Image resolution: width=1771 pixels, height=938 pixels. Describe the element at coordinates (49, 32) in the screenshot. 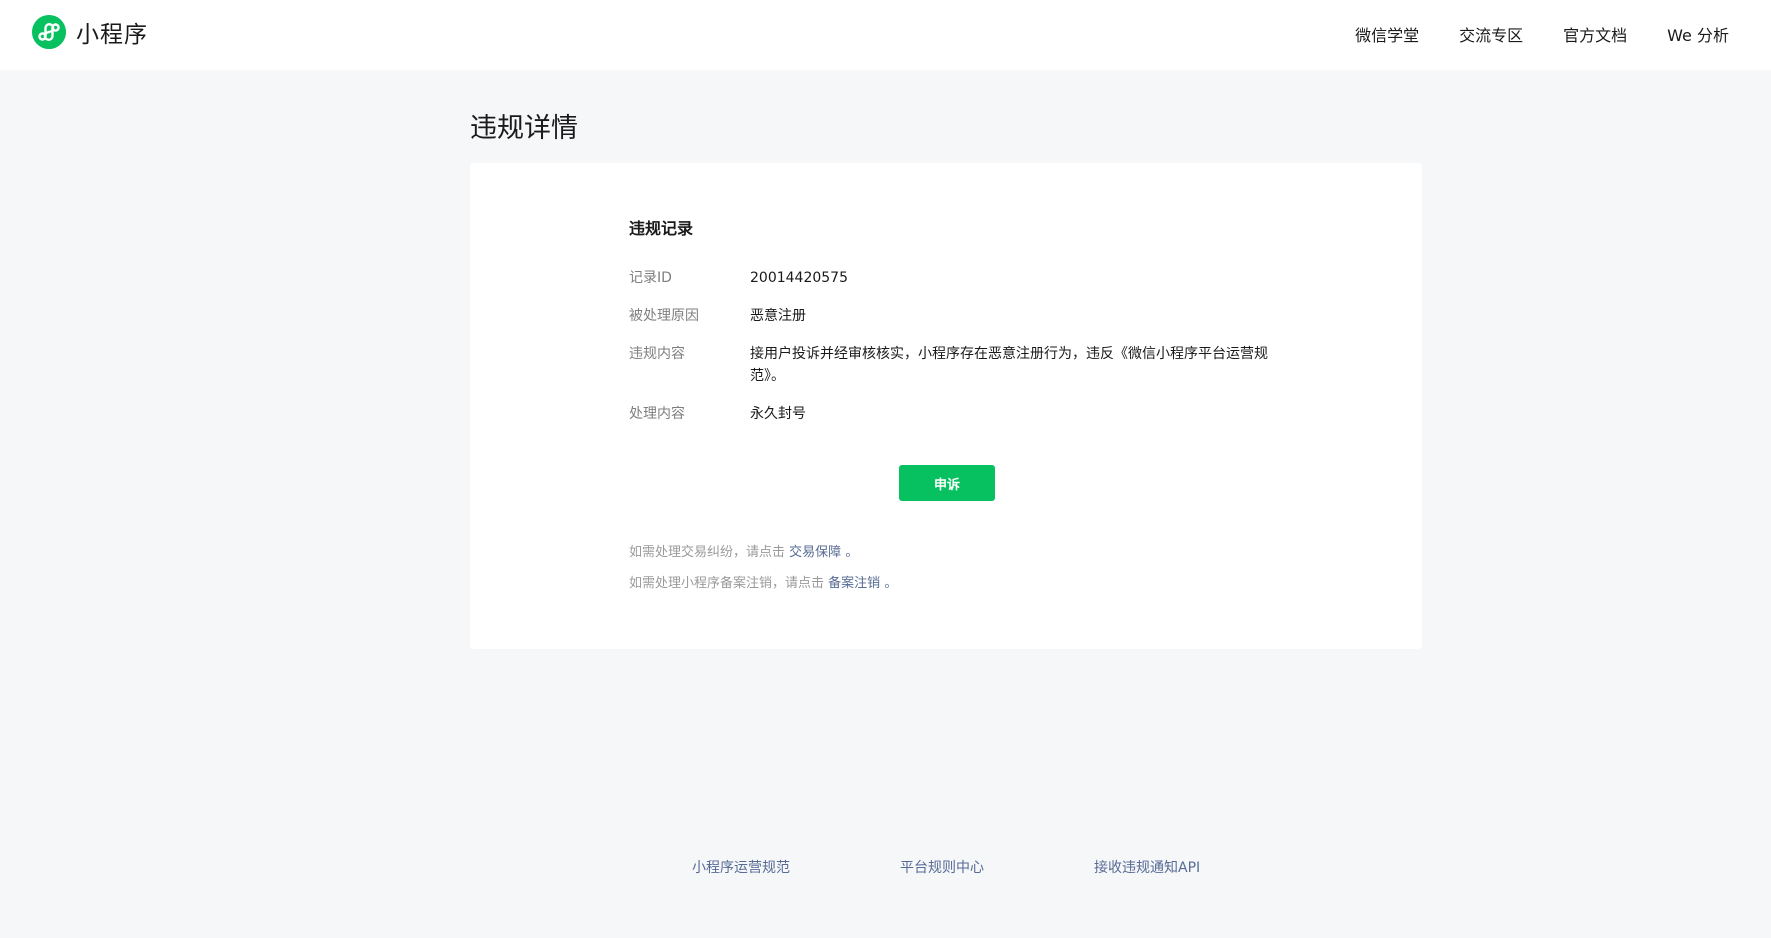

I see `miniprogram-logo-icon` at that location.